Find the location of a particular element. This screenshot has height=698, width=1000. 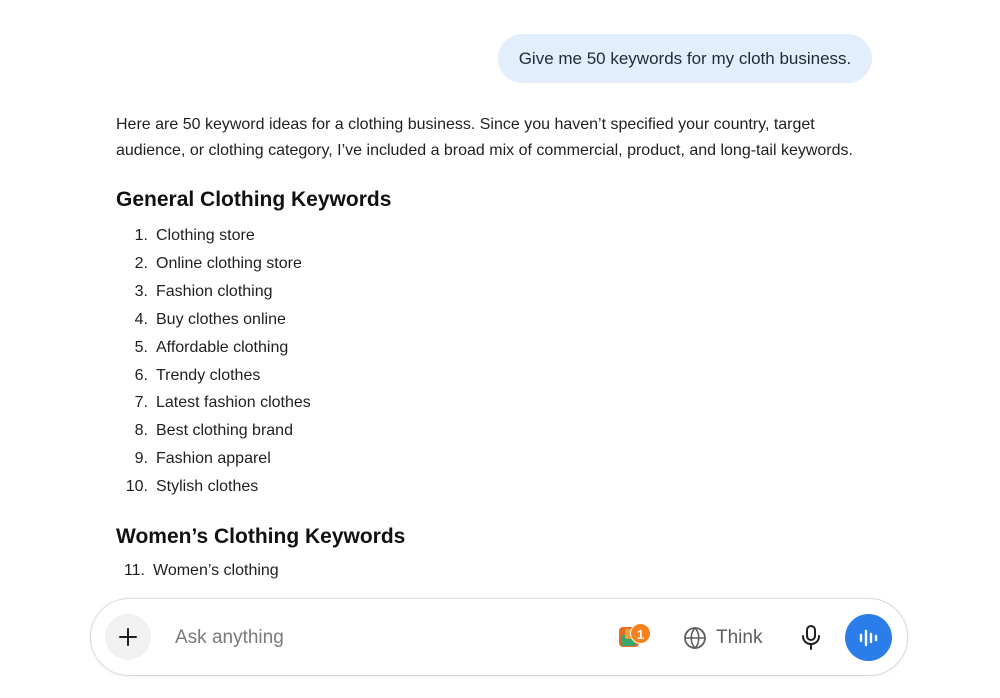

think-button: Think is located at coordinates (722, 638).